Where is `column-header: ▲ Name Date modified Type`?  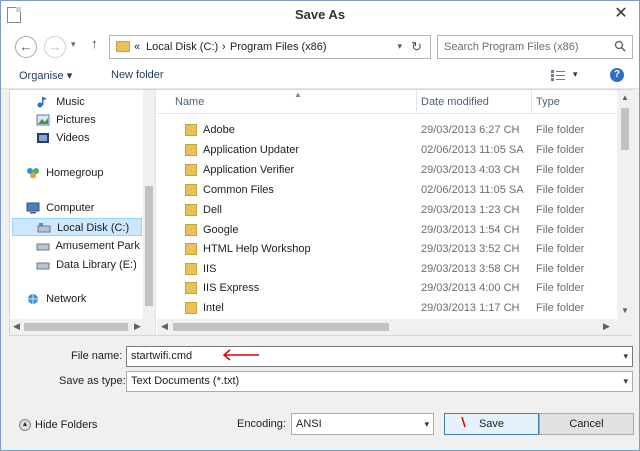 column-header: ▲ Name Date modified Type is located at coordinates (395, 102).